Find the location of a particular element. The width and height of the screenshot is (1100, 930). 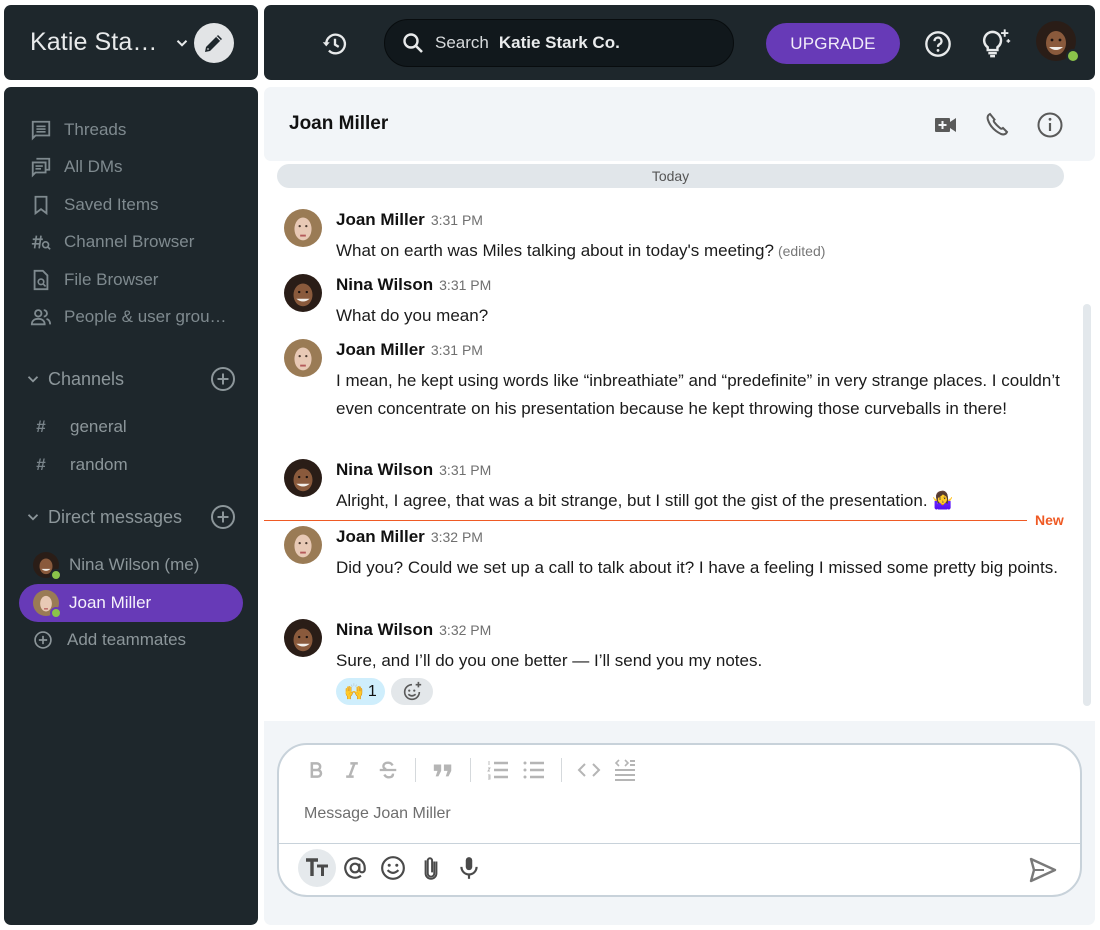

bulleted-list-icon is located at coordinates (533, 770).